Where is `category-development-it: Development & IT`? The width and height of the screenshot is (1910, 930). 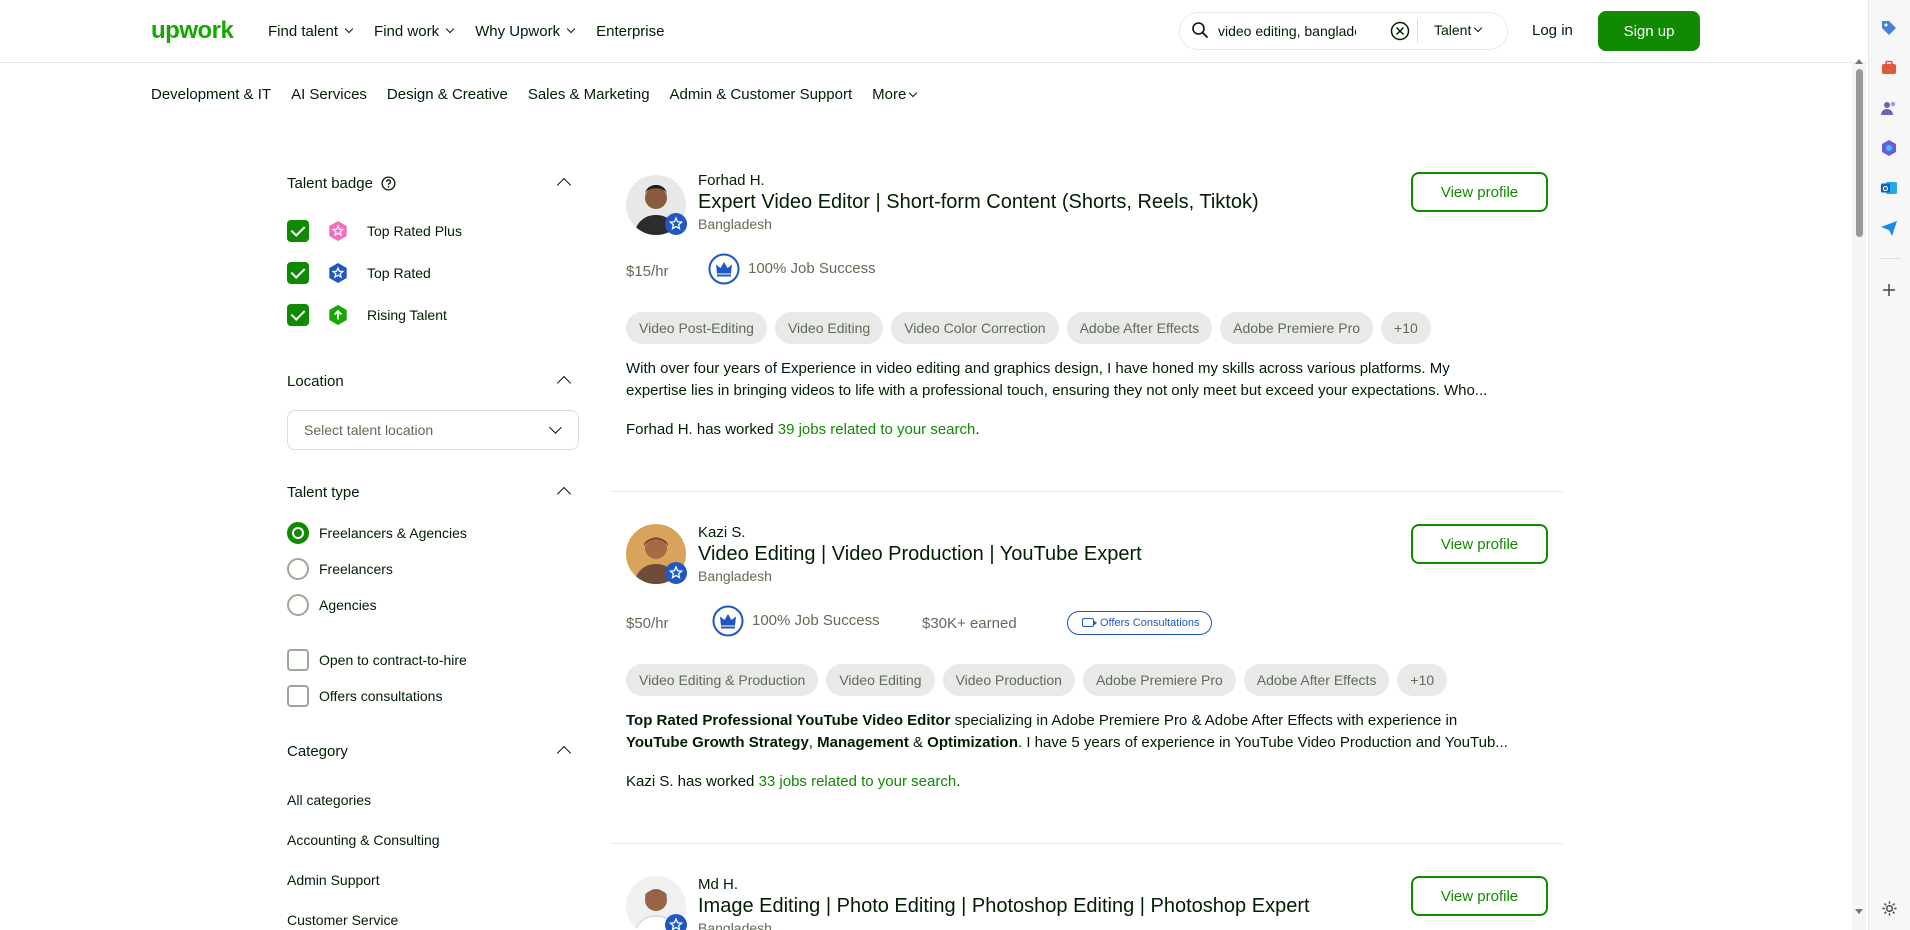 category-development-it: Development & IT is located at coordinates (211, 94).